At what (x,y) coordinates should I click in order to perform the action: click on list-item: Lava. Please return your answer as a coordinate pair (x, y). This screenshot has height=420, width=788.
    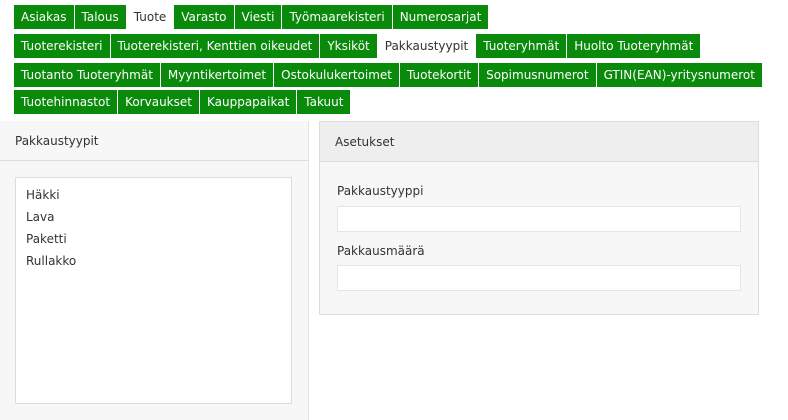
    Looking at the image, I should click on (153, 217).